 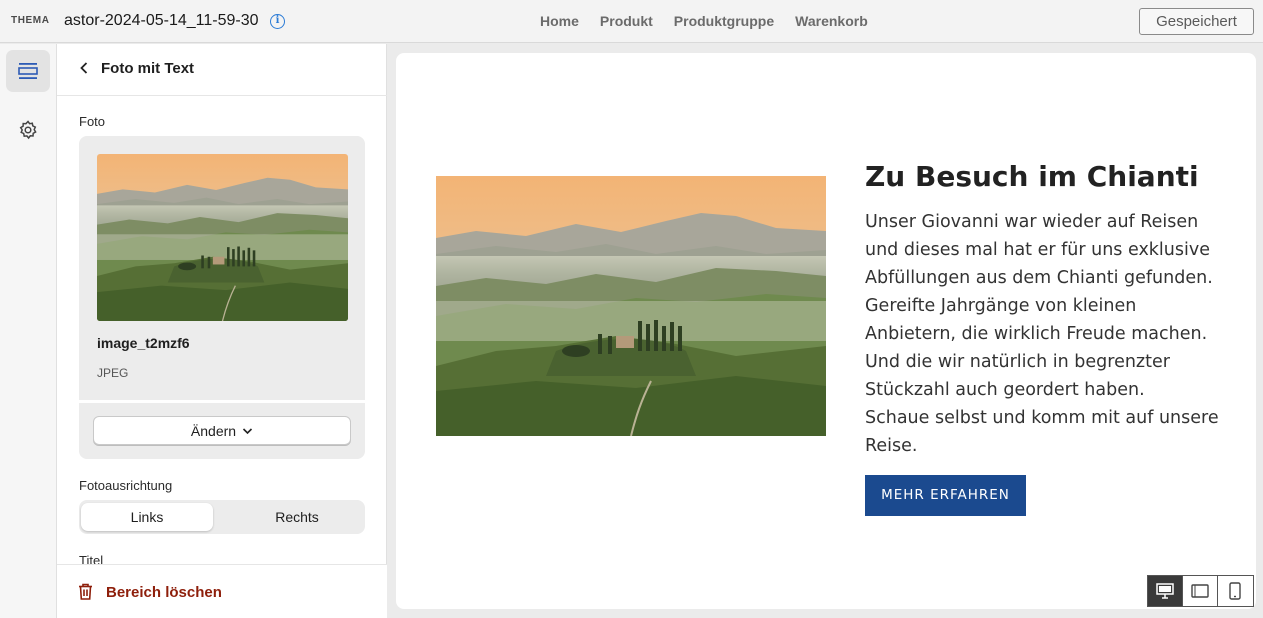 I want to click on tablet-view-button, so click(x=1200, y=591).